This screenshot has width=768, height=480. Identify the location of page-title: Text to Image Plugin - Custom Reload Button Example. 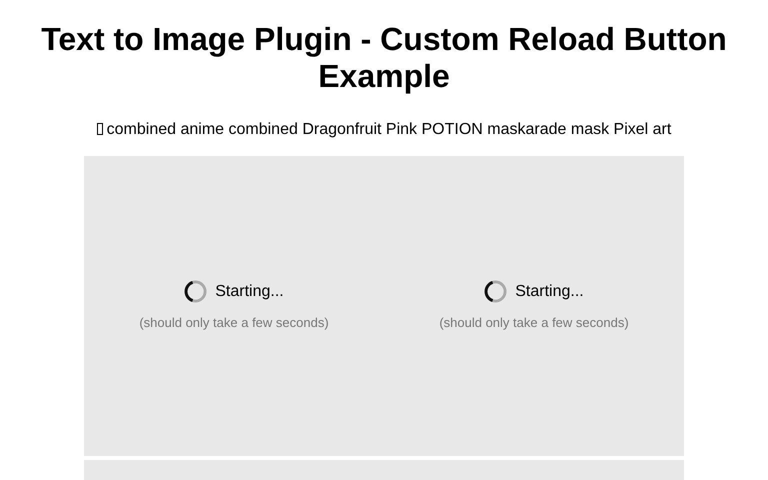
(384, 58).